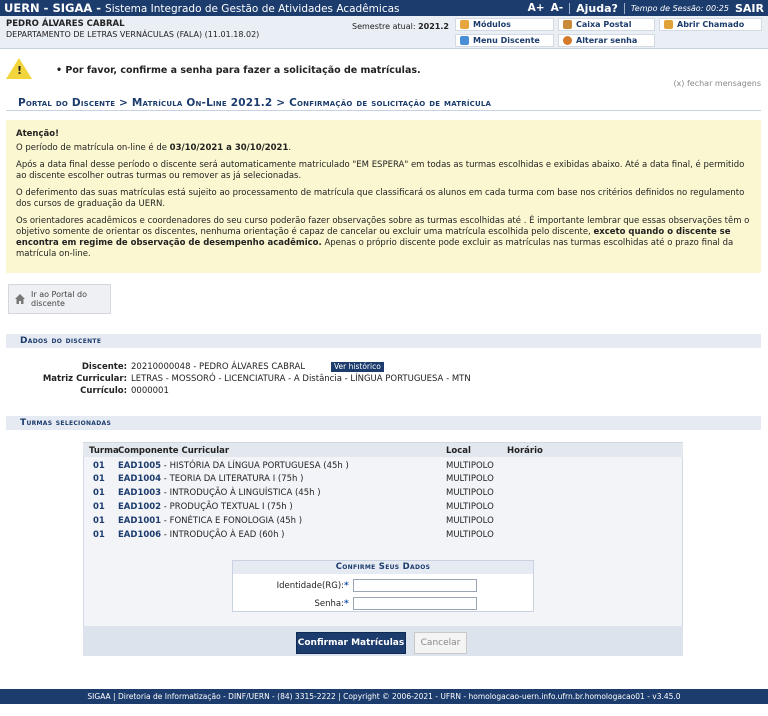 The height and width of the screenshot is (716, 768). I want to click on dados-section-title: Dados do discente, so click(383, 341).